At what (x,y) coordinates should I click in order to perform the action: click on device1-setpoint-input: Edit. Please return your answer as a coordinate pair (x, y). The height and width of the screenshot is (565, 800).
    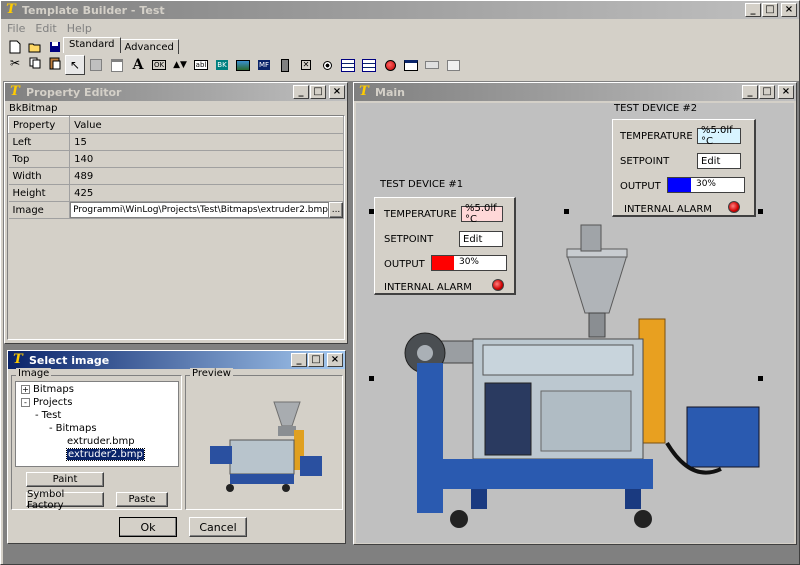
    Looking at the image, I should click on (481, 239).